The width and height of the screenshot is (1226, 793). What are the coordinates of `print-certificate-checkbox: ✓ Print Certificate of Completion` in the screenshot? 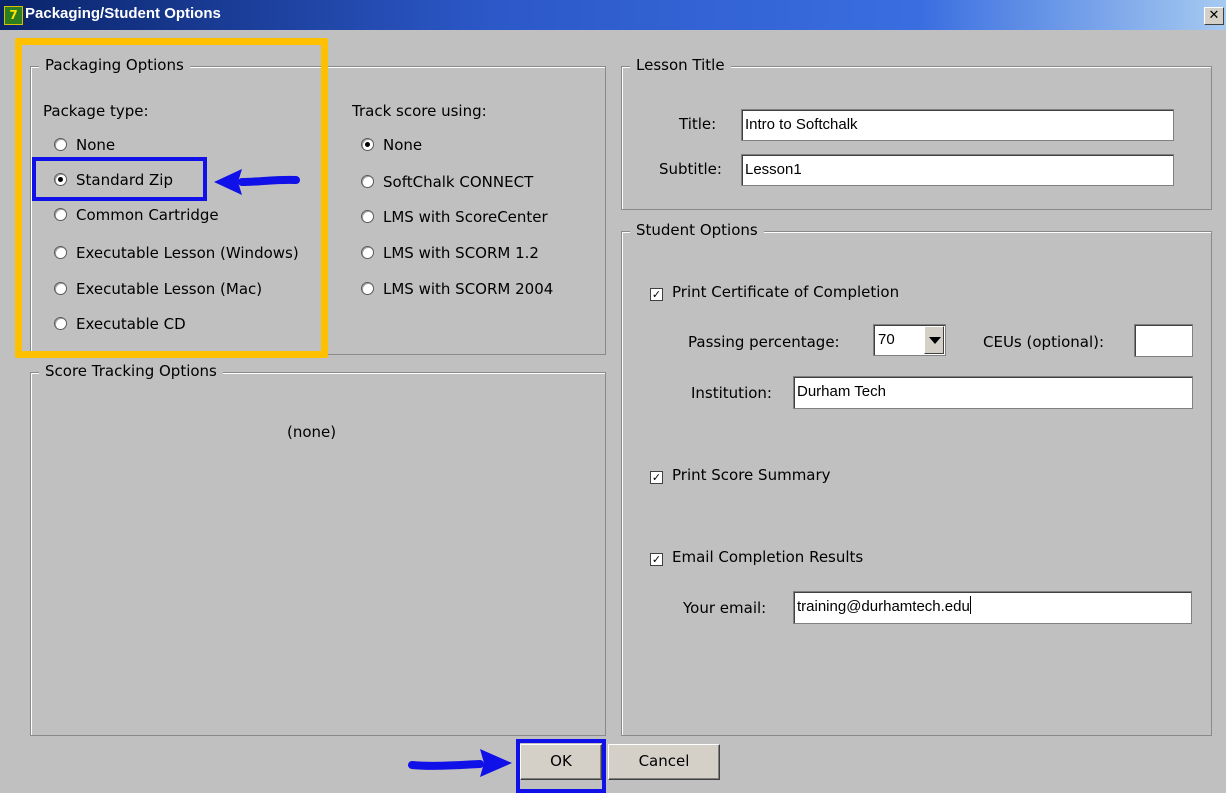 It's located at (774, 292).